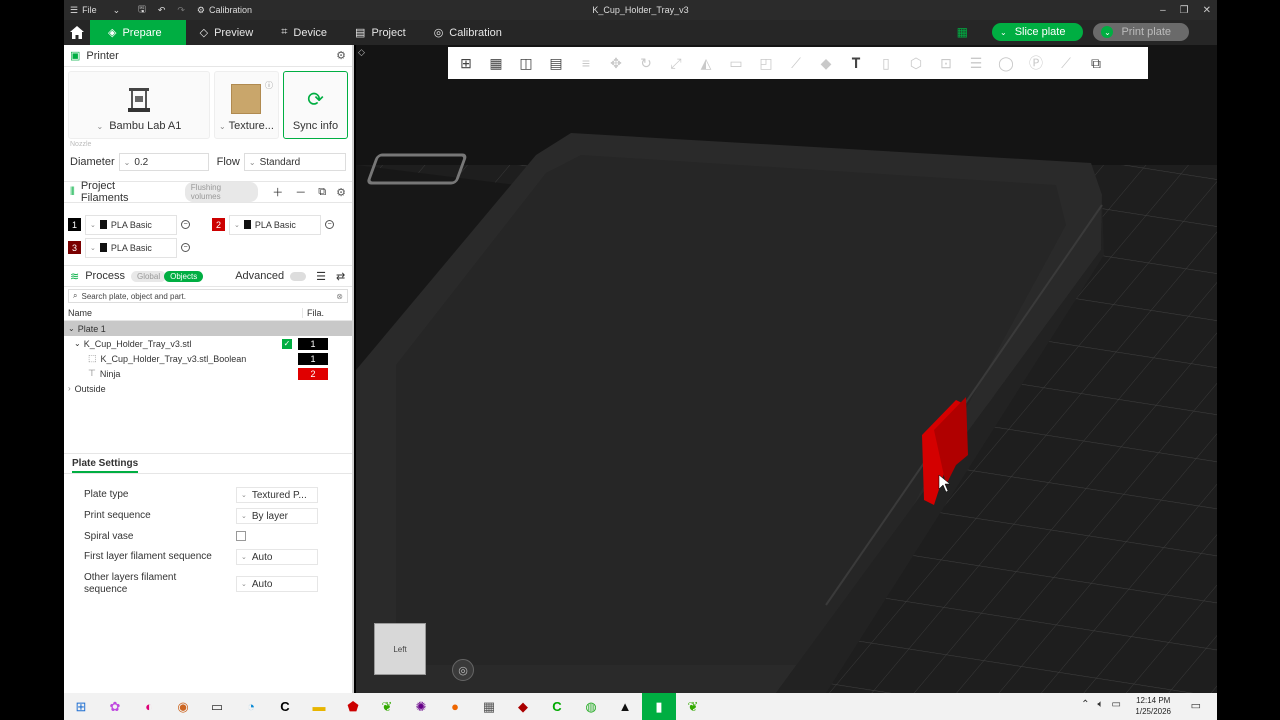  Describe the element at coordinates (208, 464) in the screenshot. I see `plate-settings-tab: Plate Settings` at that location.